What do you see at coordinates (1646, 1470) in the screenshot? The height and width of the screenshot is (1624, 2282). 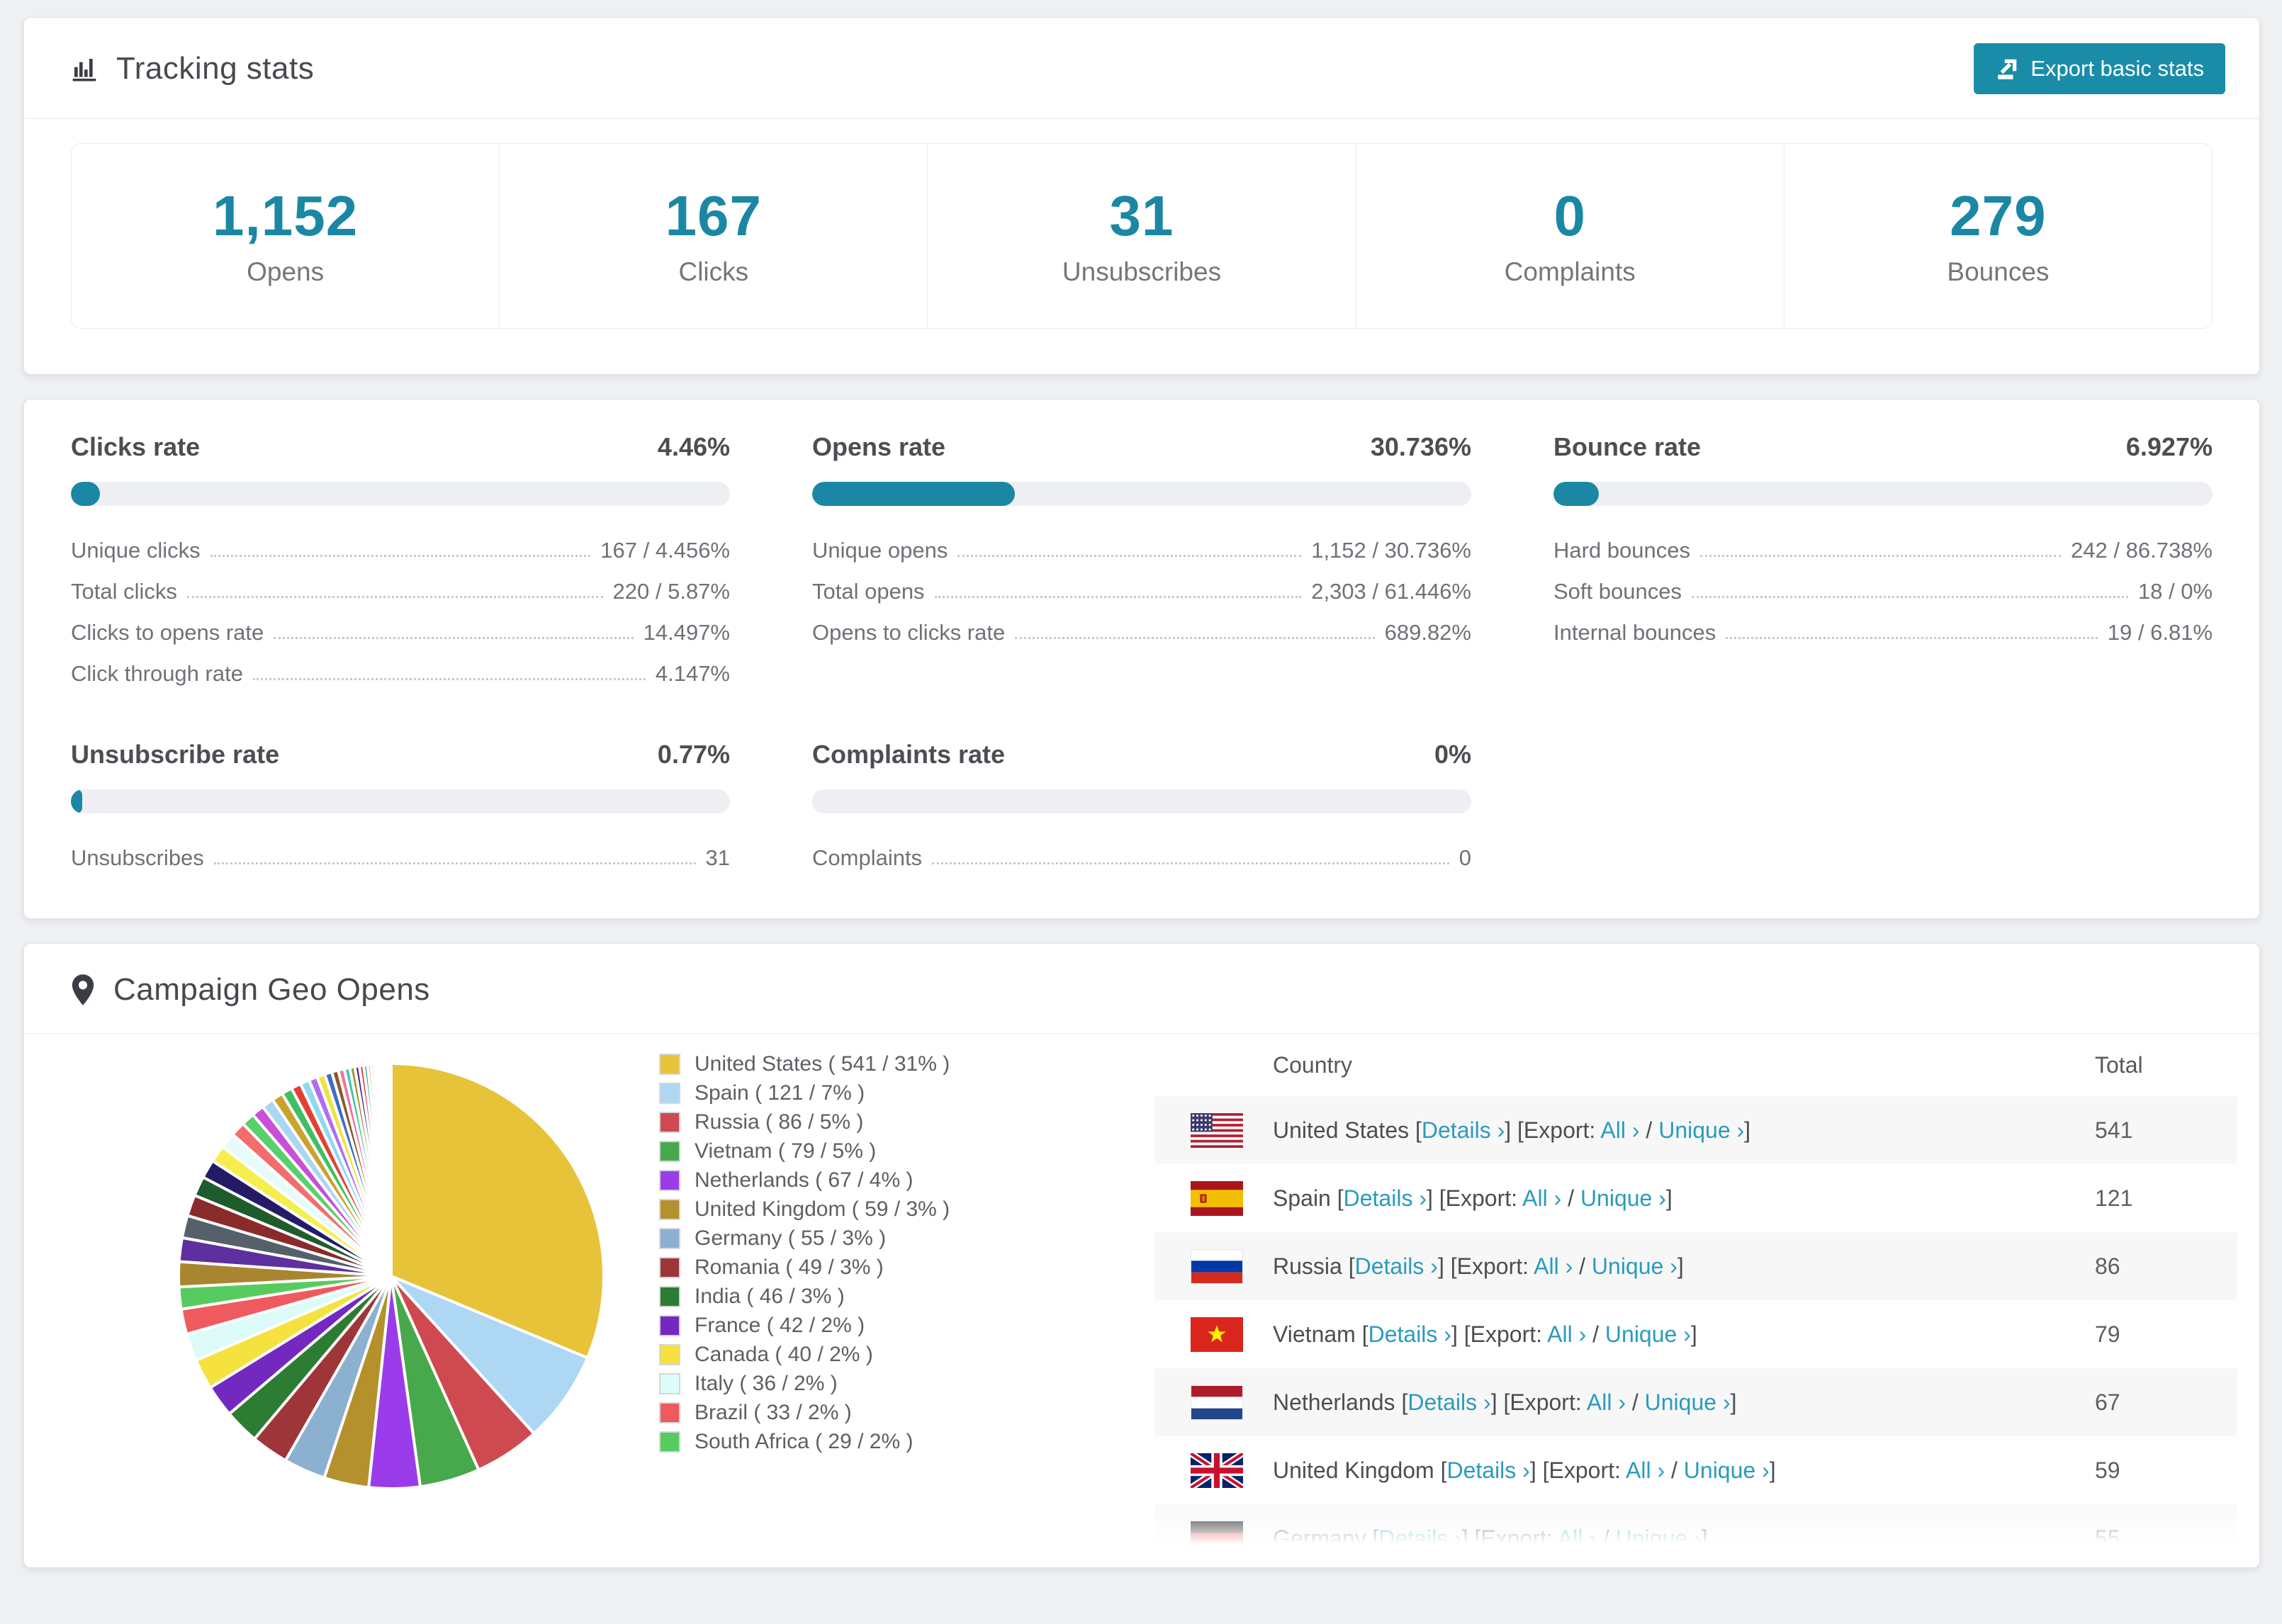 I see `export-all-link-united-kingdom: All ›` at bounding box center [1646, 1470].